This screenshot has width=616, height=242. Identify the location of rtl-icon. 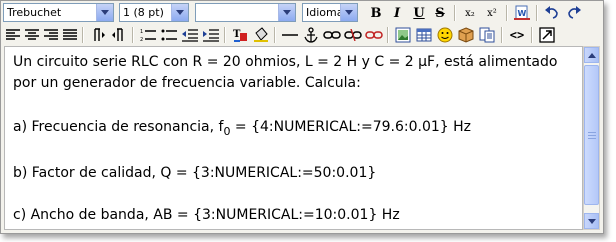
(117, 34).